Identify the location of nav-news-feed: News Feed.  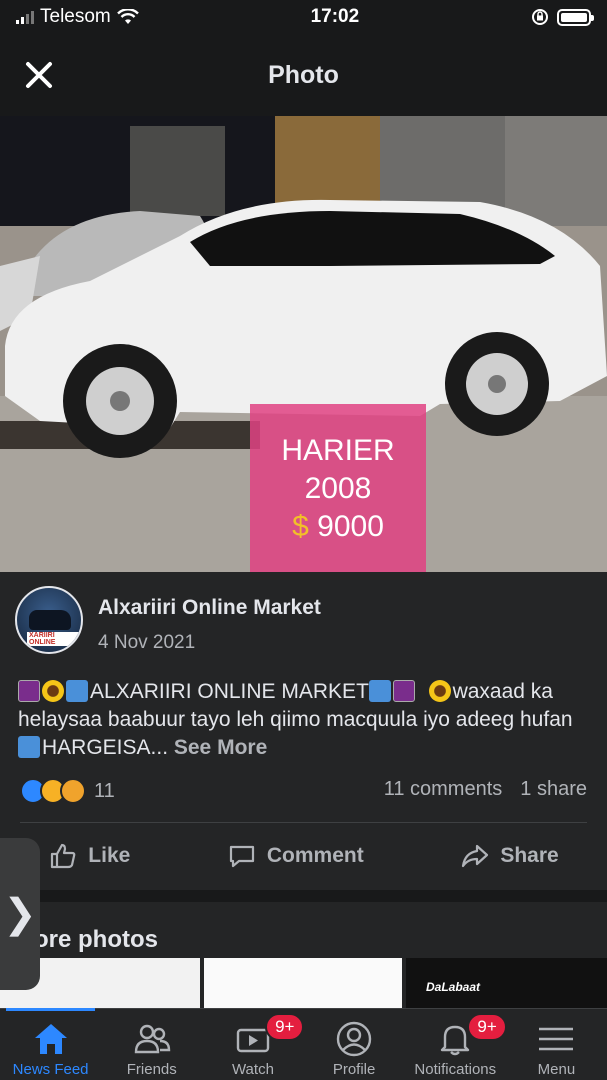
(50, 1044).